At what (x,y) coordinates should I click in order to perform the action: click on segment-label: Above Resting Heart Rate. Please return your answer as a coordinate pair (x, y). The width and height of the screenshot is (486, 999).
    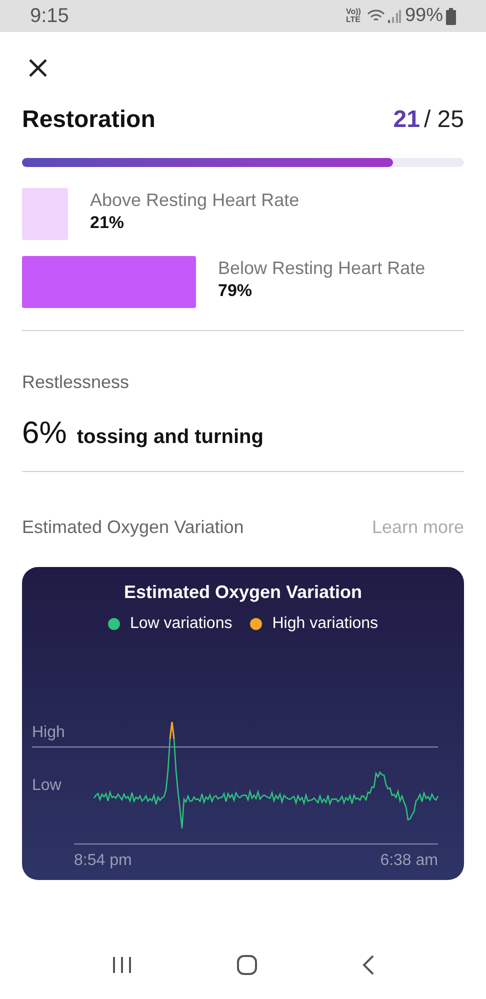
    Looking at the image, I should click on (195, 200).